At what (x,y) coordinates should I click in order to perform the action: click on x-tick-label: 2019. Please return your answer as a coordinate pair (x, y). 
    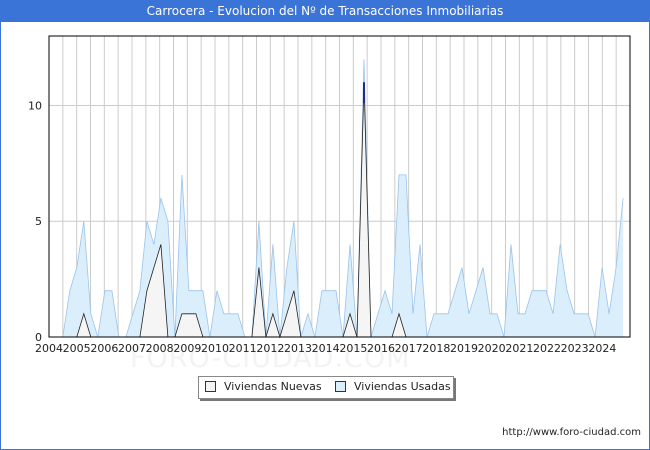
    Looking at the image, I should click on (464, 348).